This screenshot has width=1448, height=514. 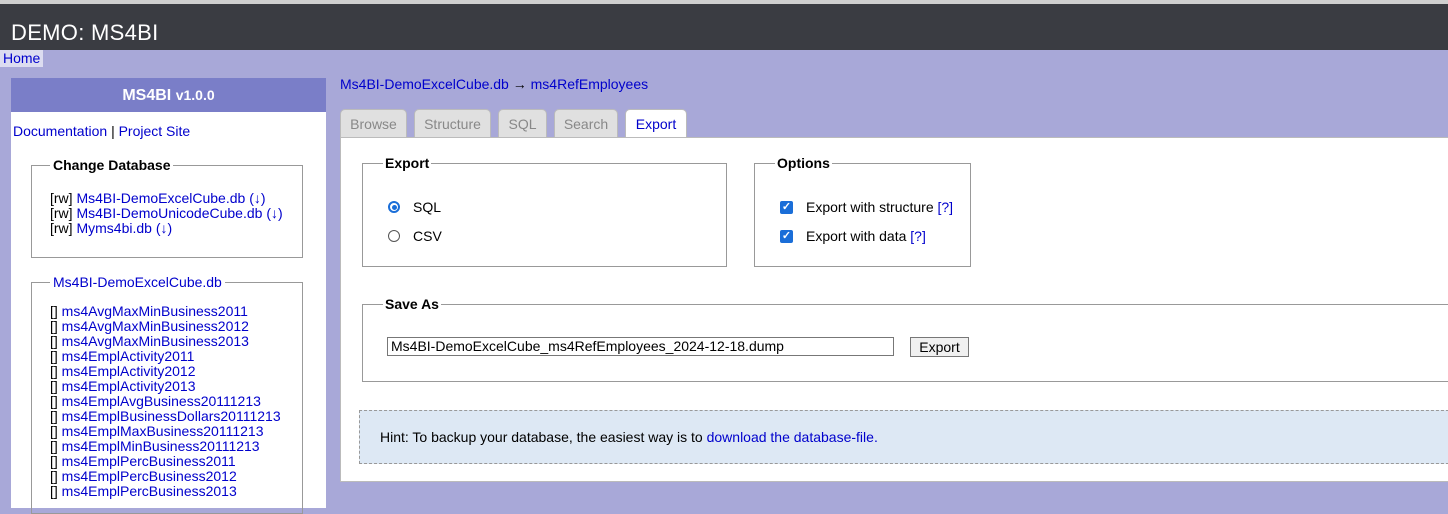 What do you see at coordinates (870, 207) in the screenshot?
I see `export-structure-label: Export with structure` at bounding box center [870, 207].